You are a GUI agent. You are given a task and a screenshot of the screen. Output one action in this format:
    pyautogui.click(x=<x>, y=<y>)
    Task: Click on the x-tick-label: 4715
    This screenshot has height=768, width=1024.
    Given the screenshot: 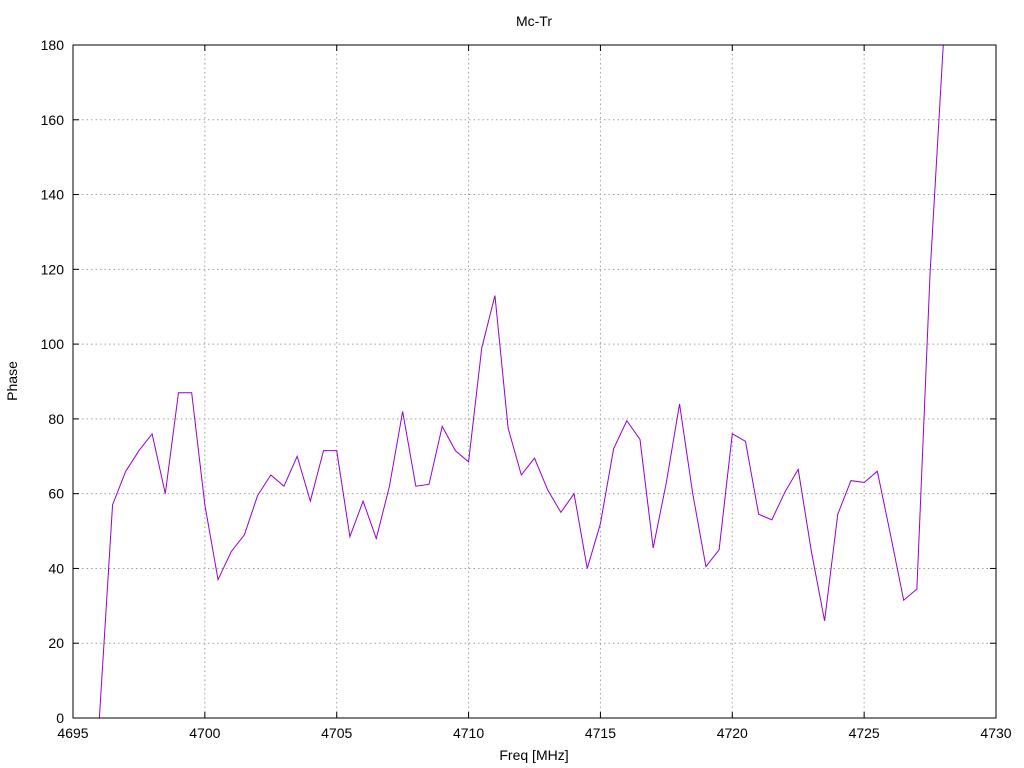 What is the action you would take?
    pyautogui.click(x=600, y=733)
    